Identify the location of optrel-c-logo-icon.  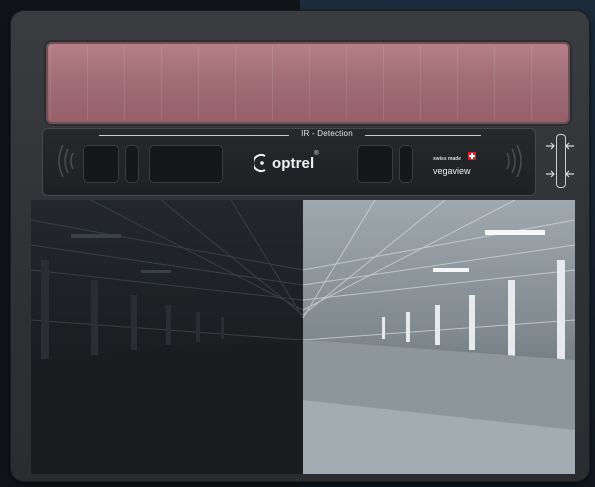
(260, 163).